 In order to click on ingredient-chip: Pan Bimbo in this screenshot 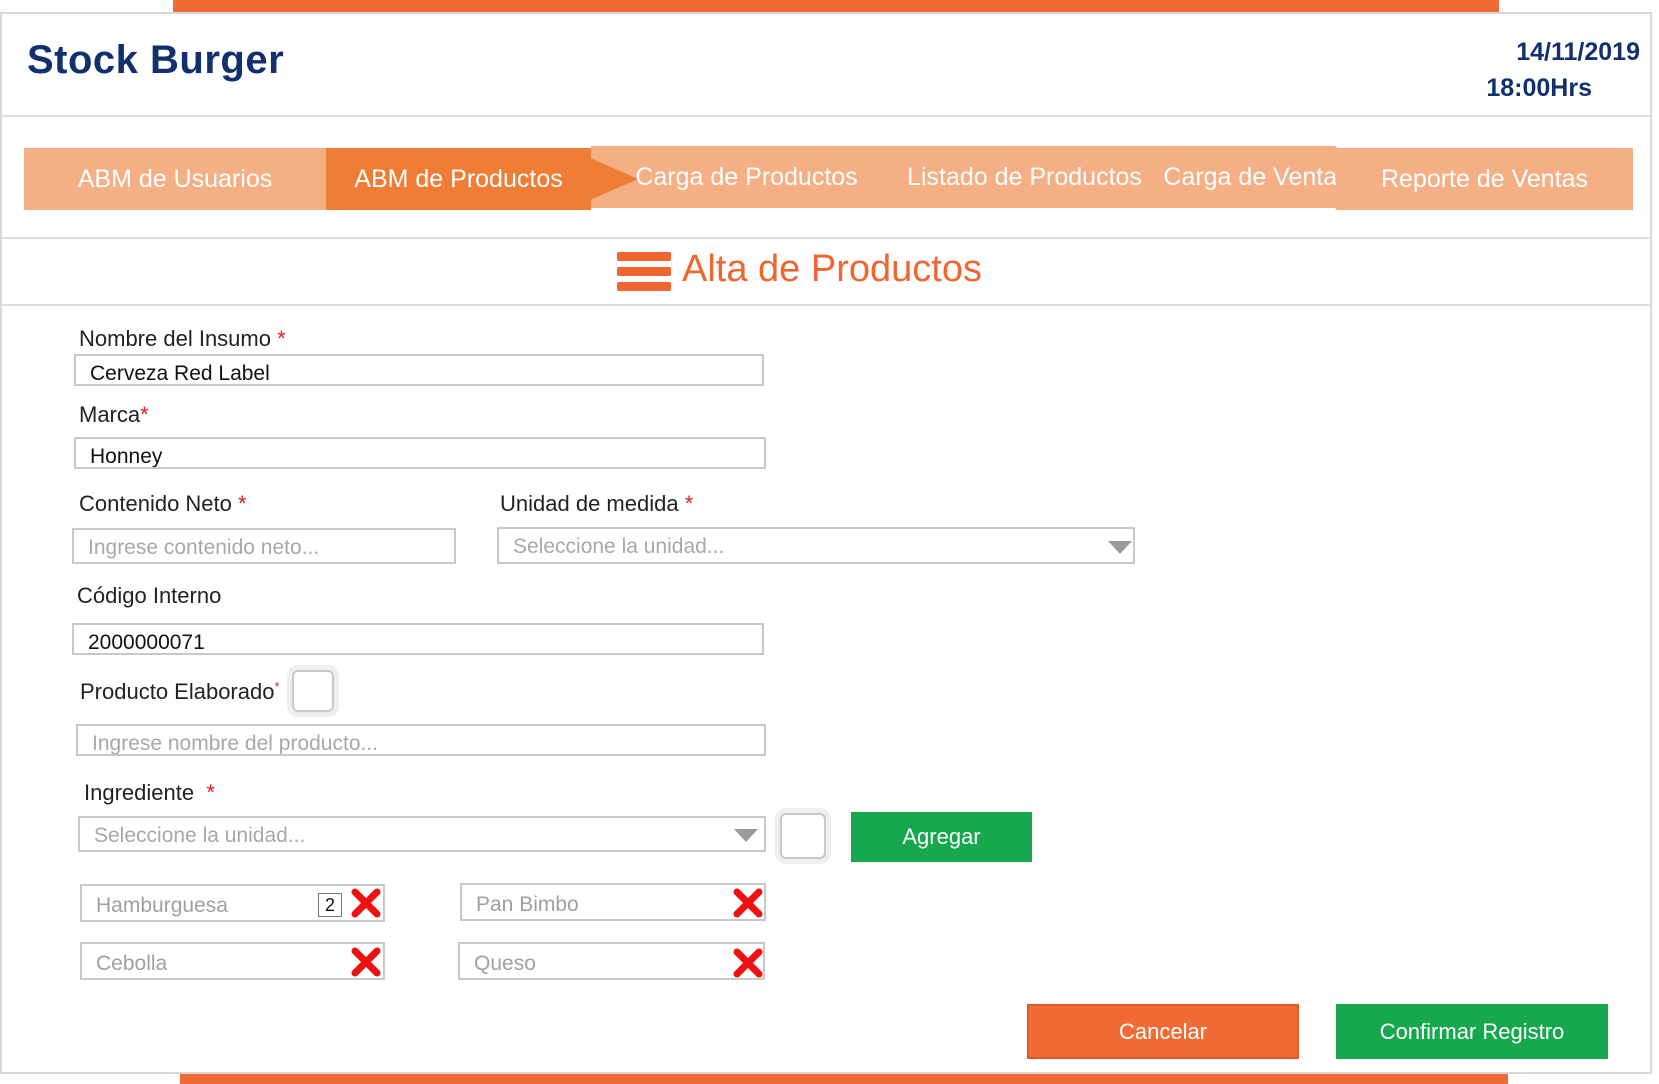, I will do `click(613, 902)`.